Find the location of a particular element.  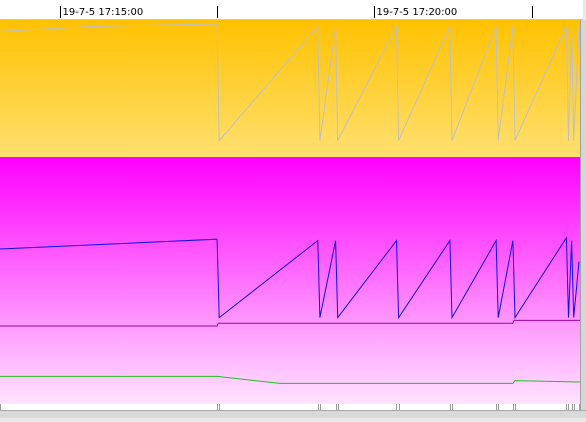

time-tick-label-0: 19-7-5 17:15:00 is located at coordinates (103, 12).